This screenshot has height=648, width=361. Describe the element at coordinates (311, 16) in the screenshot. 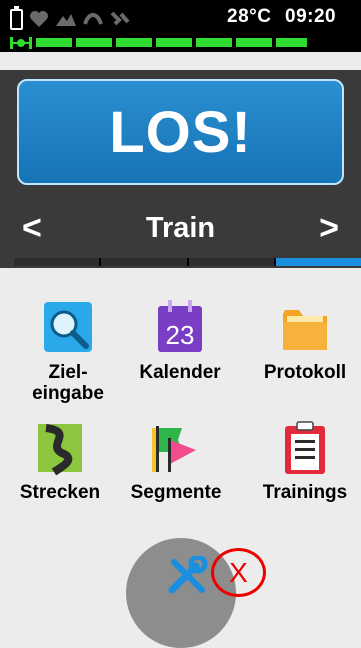

I see `clock: 09:20` at that location.